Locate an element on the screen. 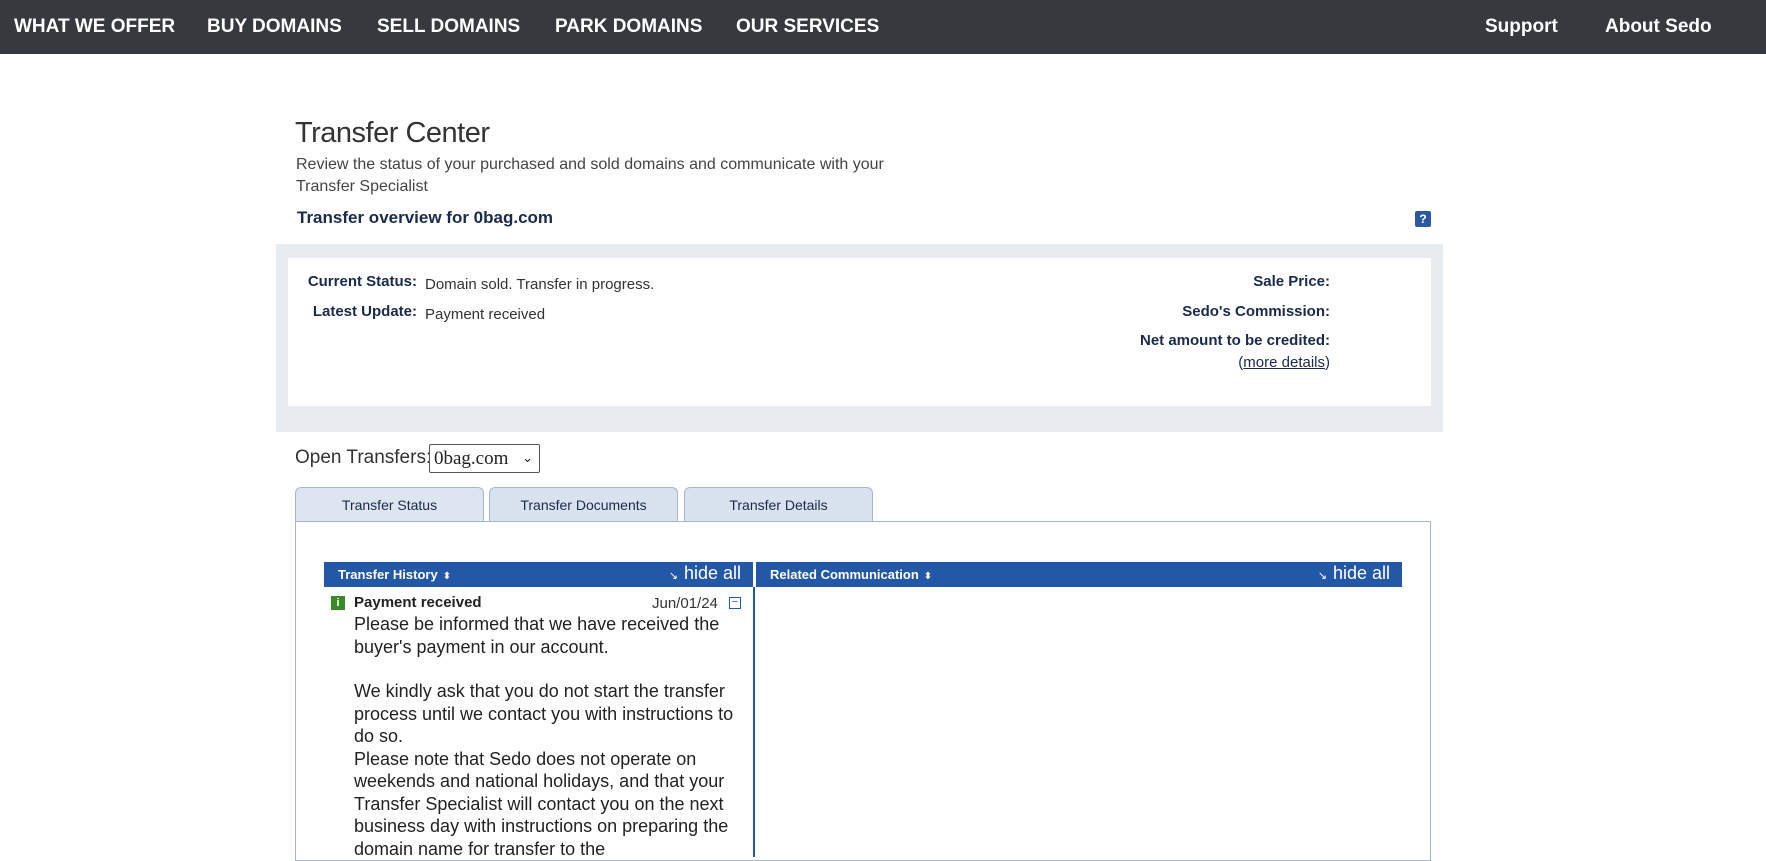  communication-hide-all-label: hide all is located at coordinates (1361, 573).